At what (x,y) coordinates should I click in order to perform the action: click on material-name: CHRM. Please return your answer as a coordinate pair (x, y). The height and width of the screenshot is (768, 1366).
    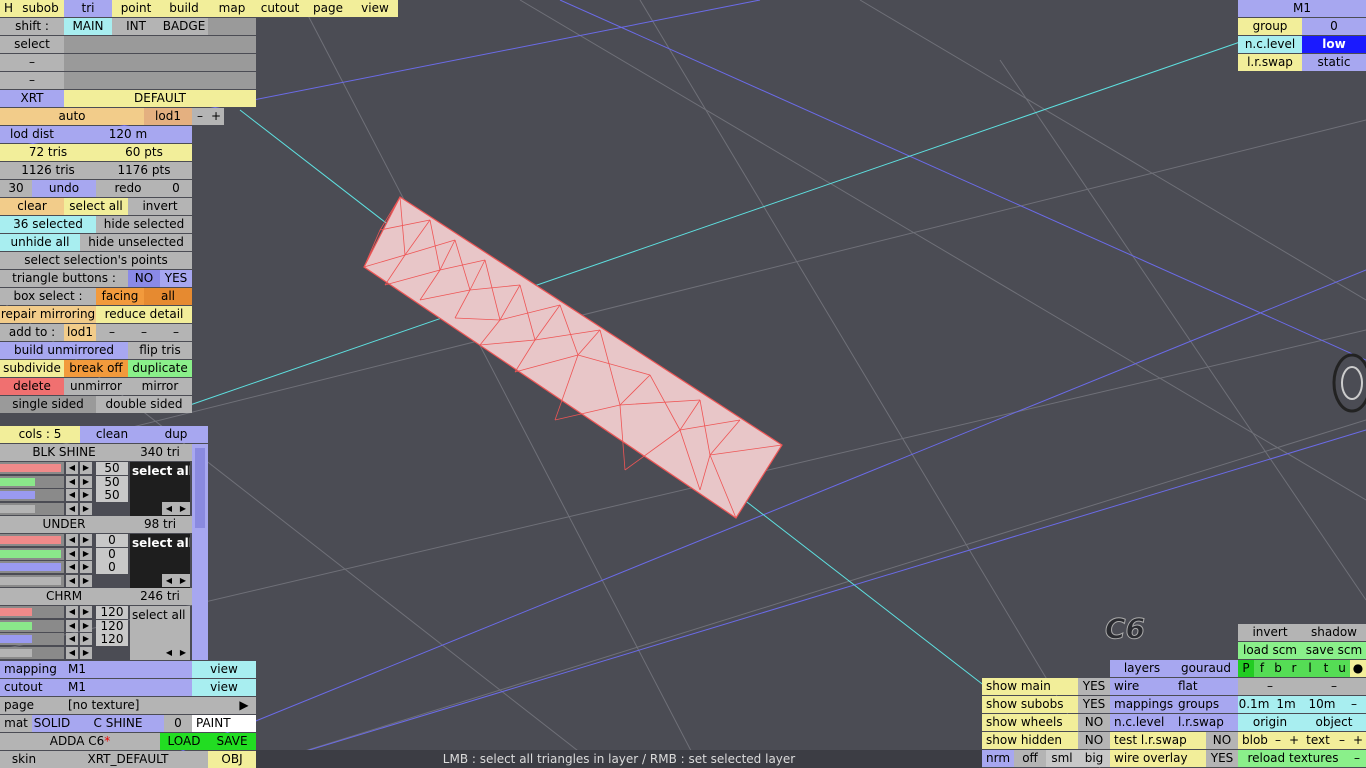
    Looking at the image, I should click on (64, 596).